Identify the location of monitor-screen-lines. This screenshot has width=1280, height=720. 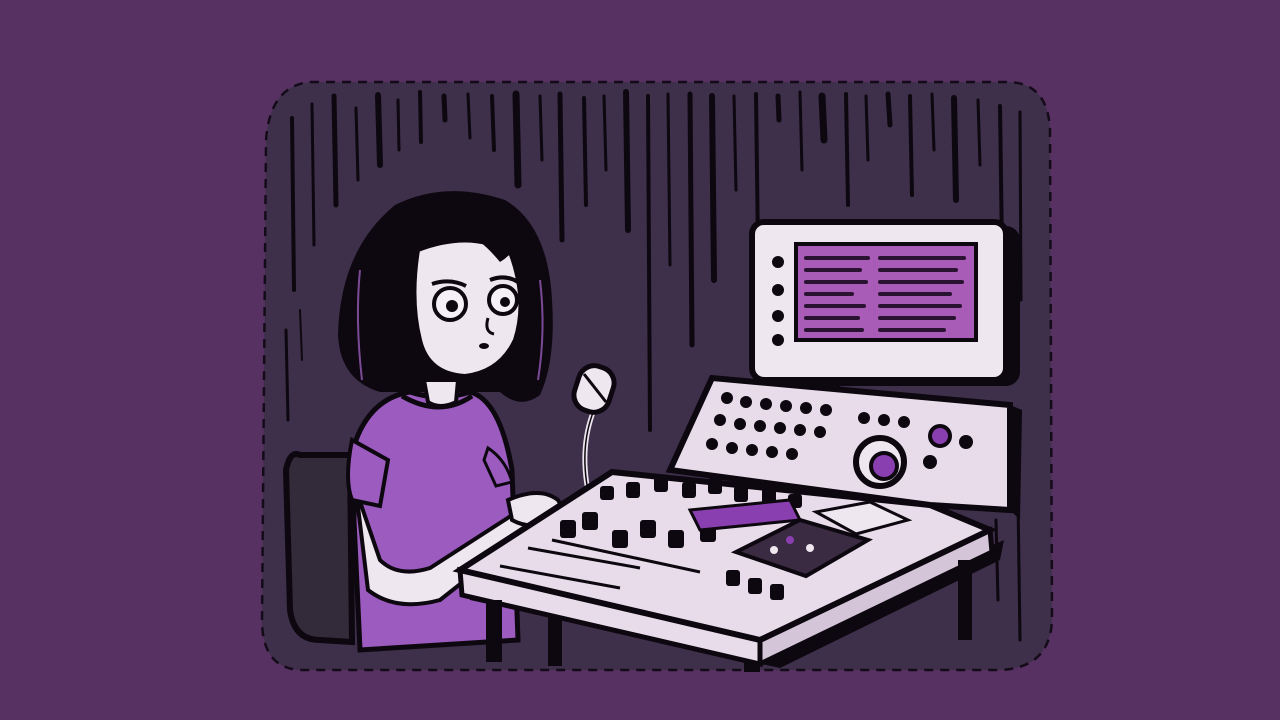
(885, 294).